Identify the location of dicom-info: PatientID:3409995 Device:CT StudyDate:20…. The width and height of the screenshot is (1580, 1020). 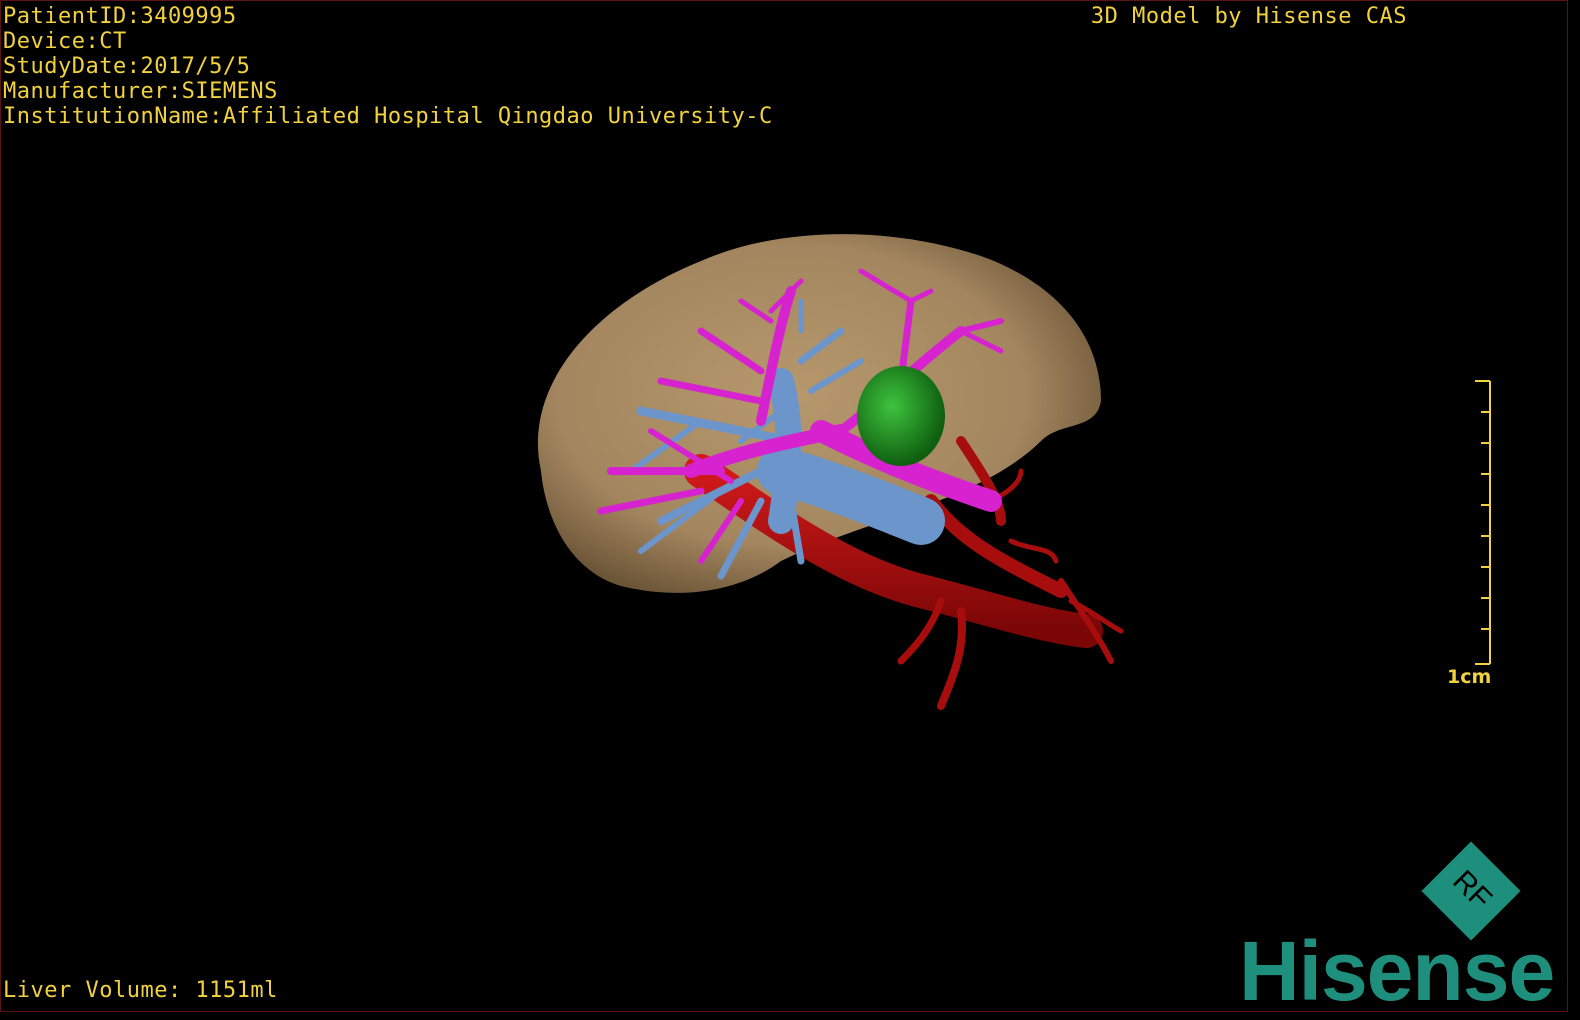
(388, 66).